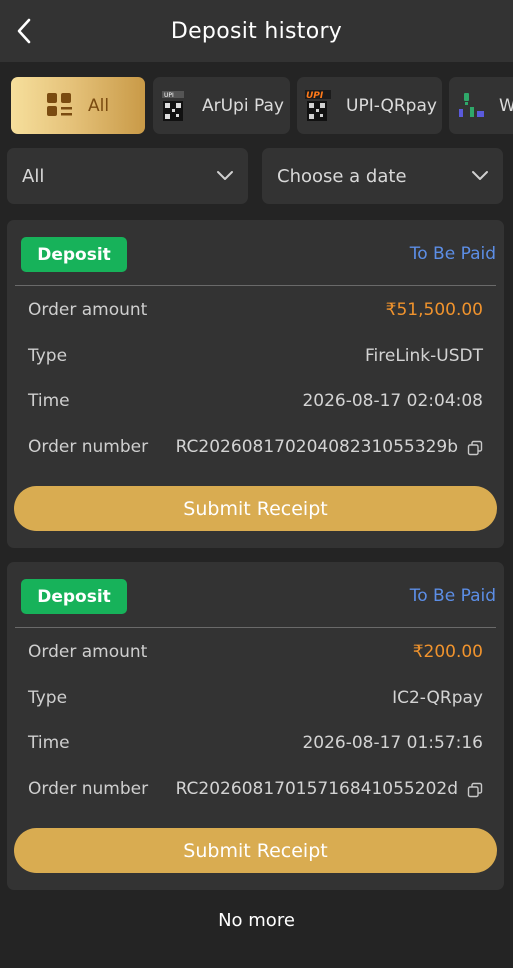 The height and width of the screenshot is (968, 513). I want to click on tab-usdt: W, so click(481, 105).